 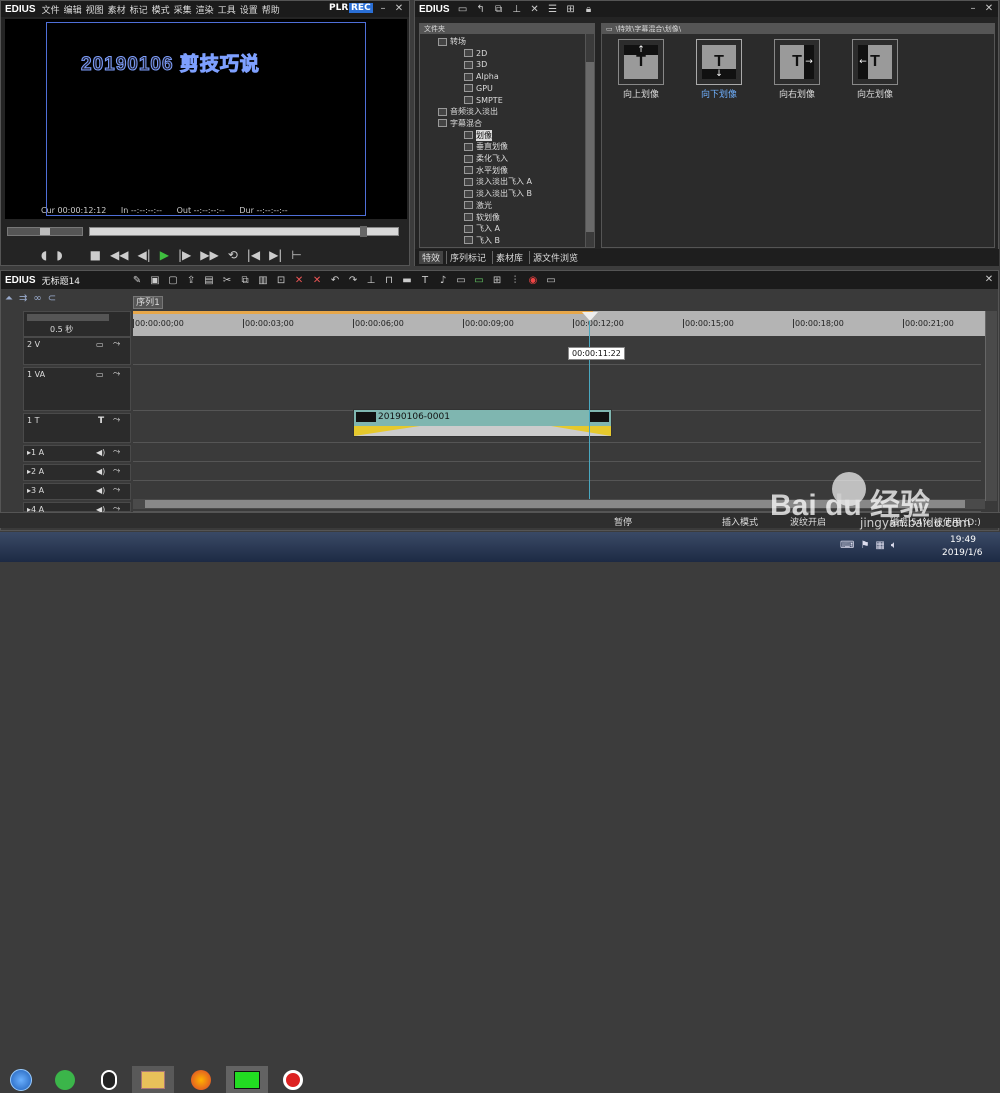 I want to click on tree-item: 淡入淡出飞入 B, so click(x=498, y=193).